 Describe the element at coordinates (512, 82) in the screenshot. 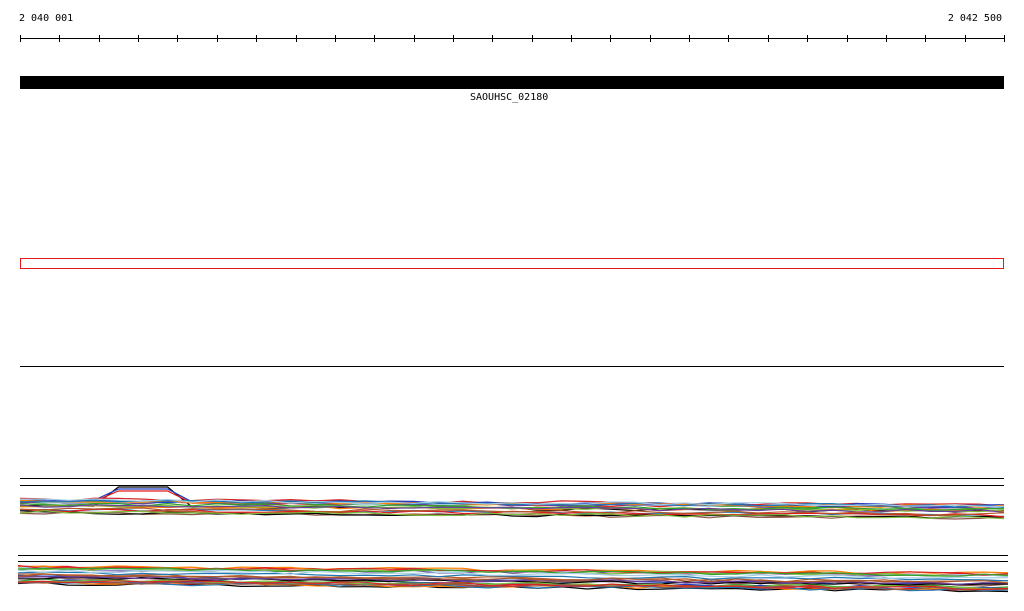

I see `gene-feature-bar` at that location.